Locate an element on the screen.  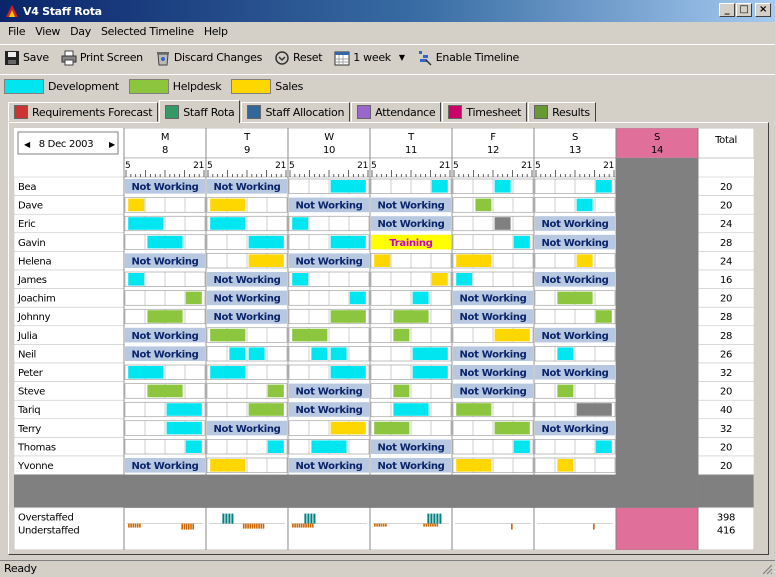
hour-start-label: 5 is located at coordinates (455, 166).